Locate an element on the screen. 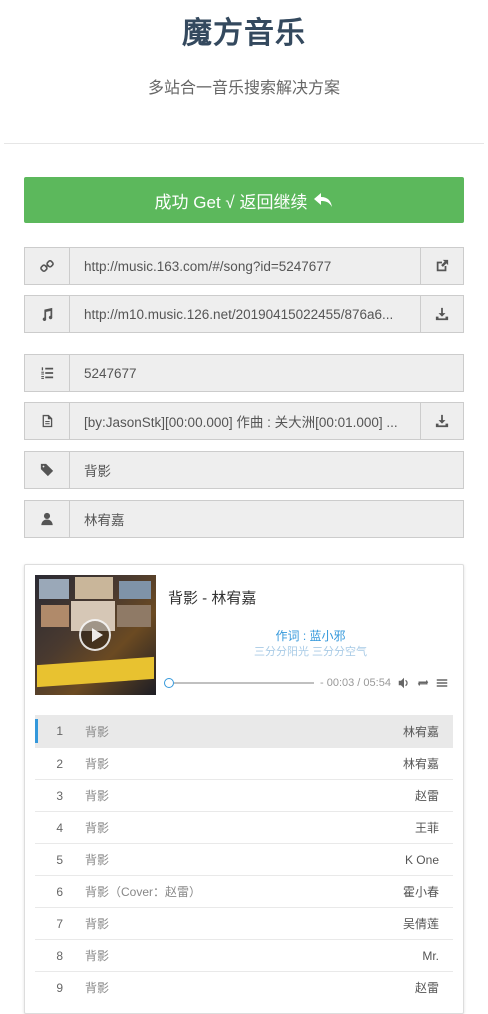 The image size is (488, 1014). download-lyrics-button is located at coordinates (442, 421).